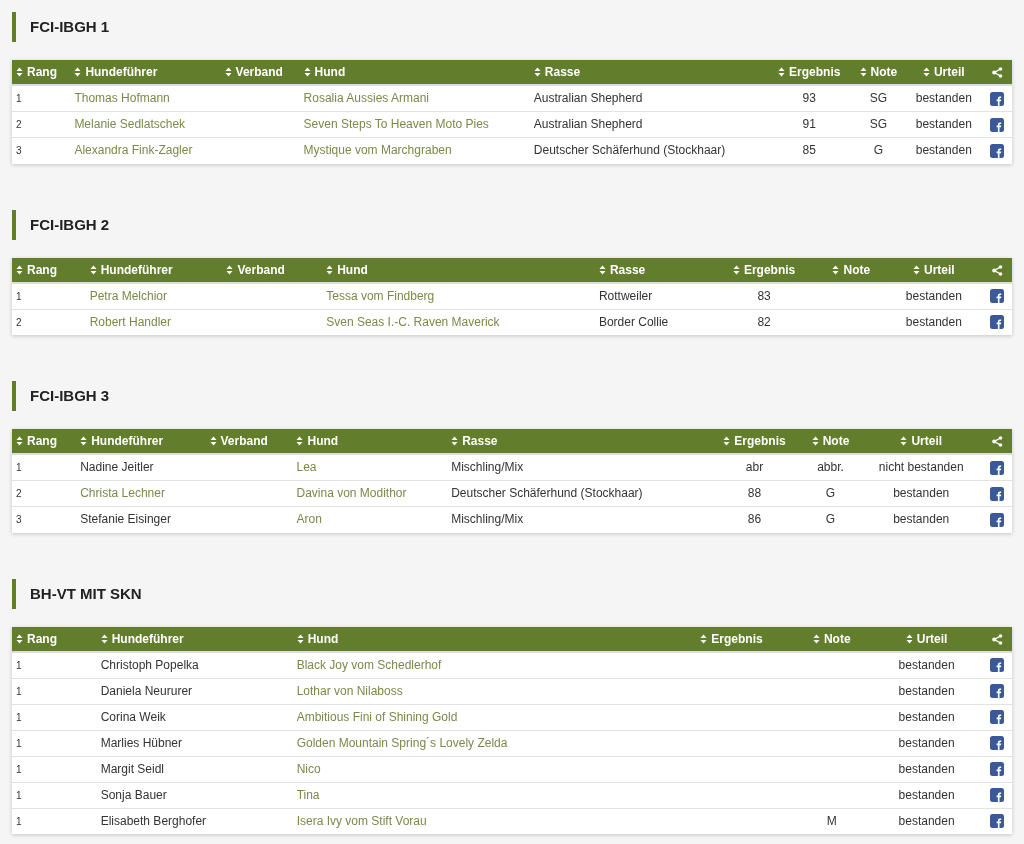 This screenshot has height=844, width=1024. I want to click on dog-link: Lea, so click(306, 467).